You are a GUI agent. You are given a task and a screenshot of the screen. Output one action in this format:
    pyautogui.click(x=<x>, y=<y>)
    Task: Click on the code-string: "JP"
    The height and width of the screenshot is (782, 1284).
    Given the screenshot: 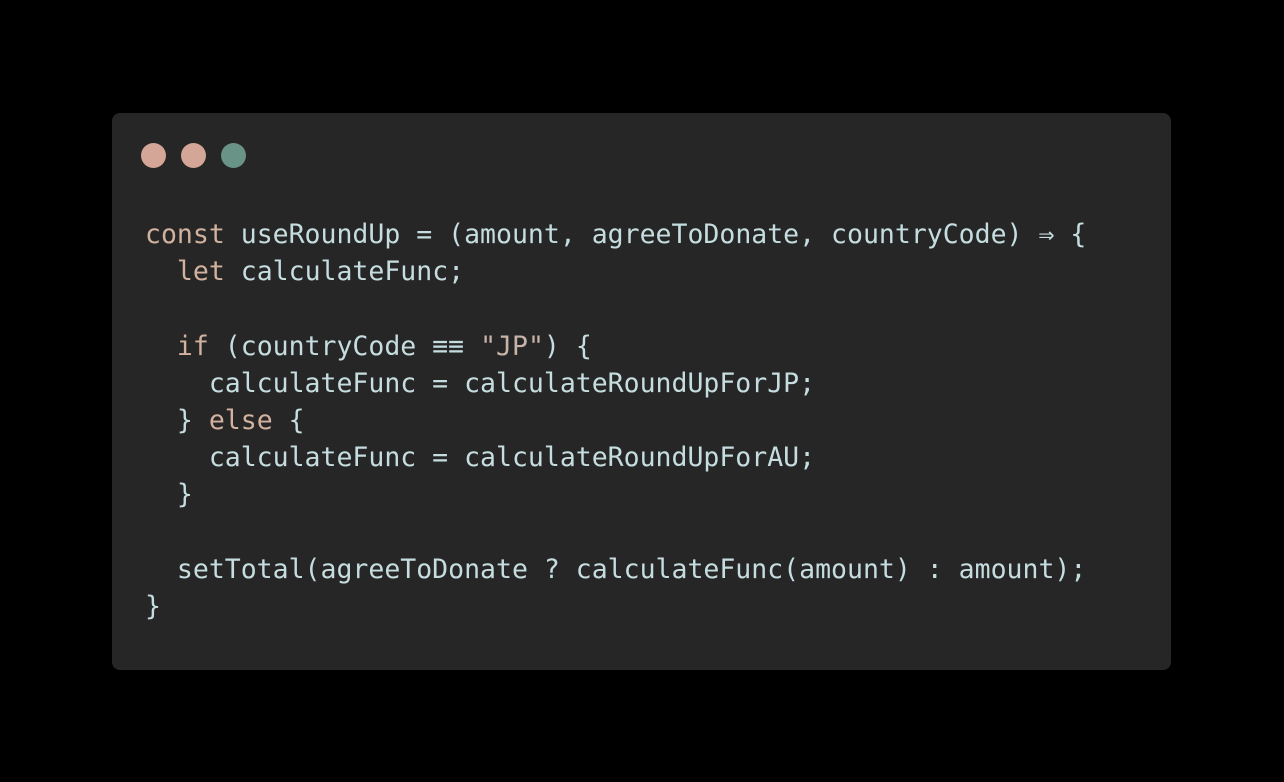 What is the action you would take?
    pyautogui.click(x=512, y=346)
    